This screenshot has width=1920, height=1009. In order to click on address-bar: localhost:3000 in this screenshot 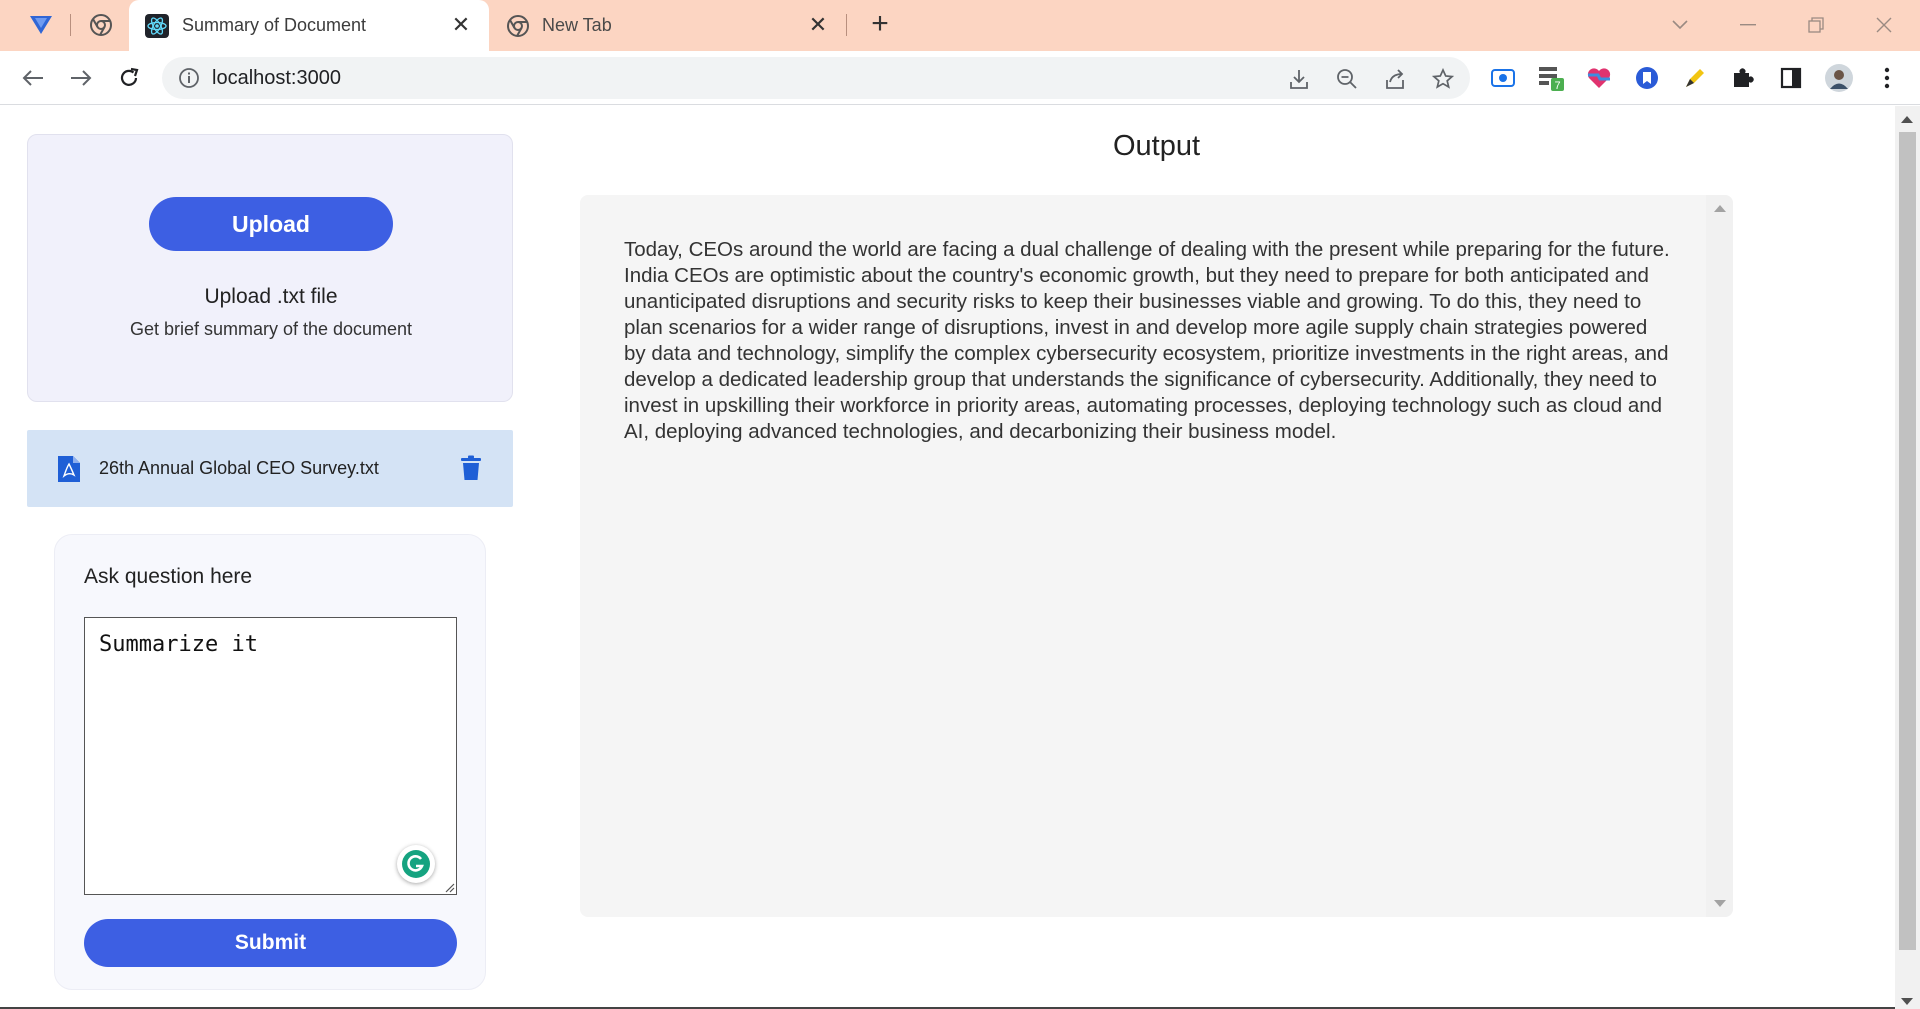, I will do `click(816, 78)`.